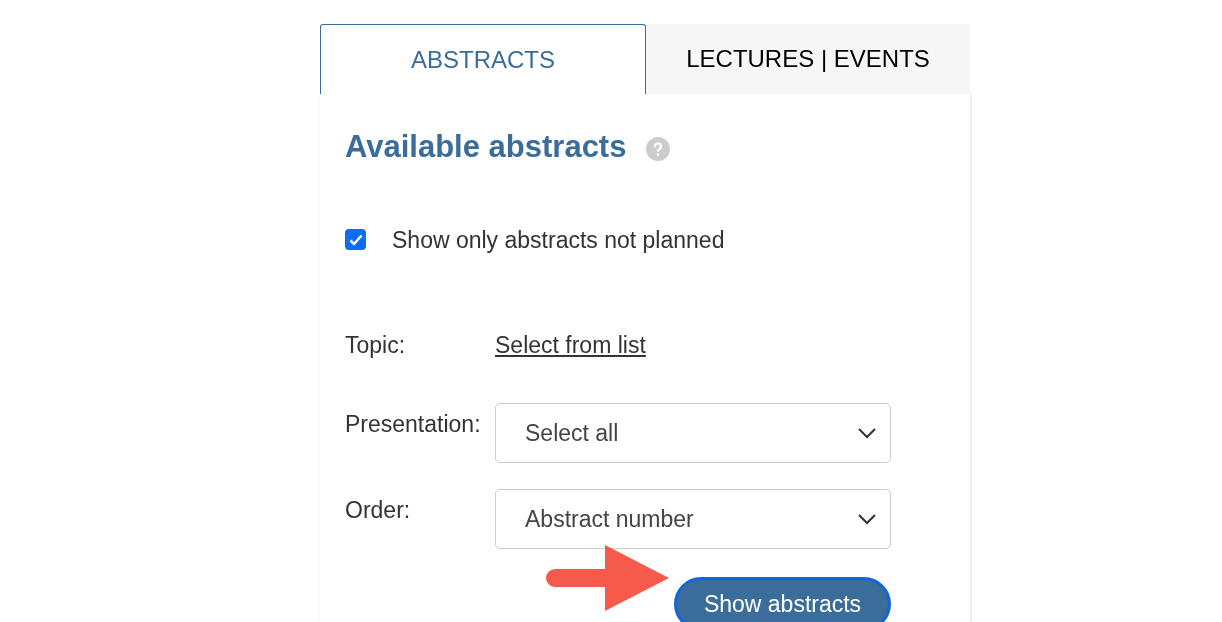 The width and height of the screenshot is (1222, 622). I want to click on show-abstracts-button: Show abstracts, so click(782, 599).